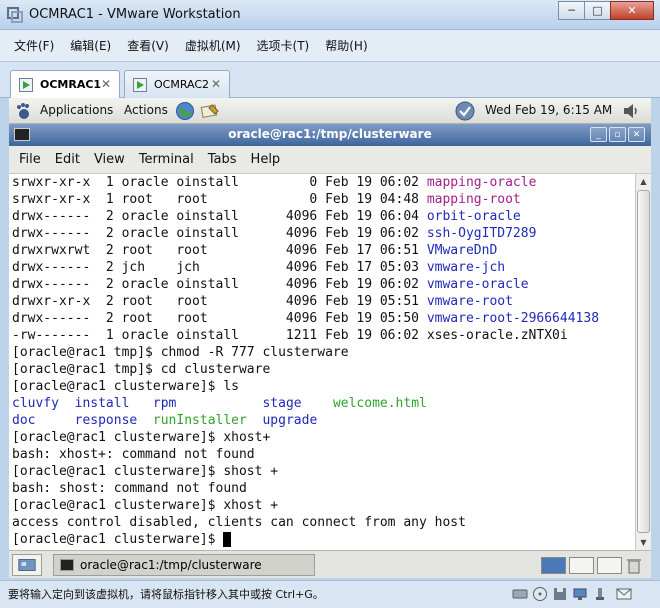 Image resolution: width=660 pixels, height=608 pixels. I want to click on terminal-line: [oracle@rac1 clusterware]$ shost +, so click(322, 471).